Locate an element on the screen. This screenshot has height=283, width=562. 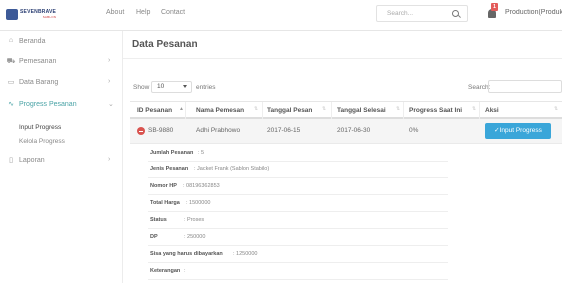
brand-name: SEVENBRAVE SABLON is located at coordinates (38, 13).